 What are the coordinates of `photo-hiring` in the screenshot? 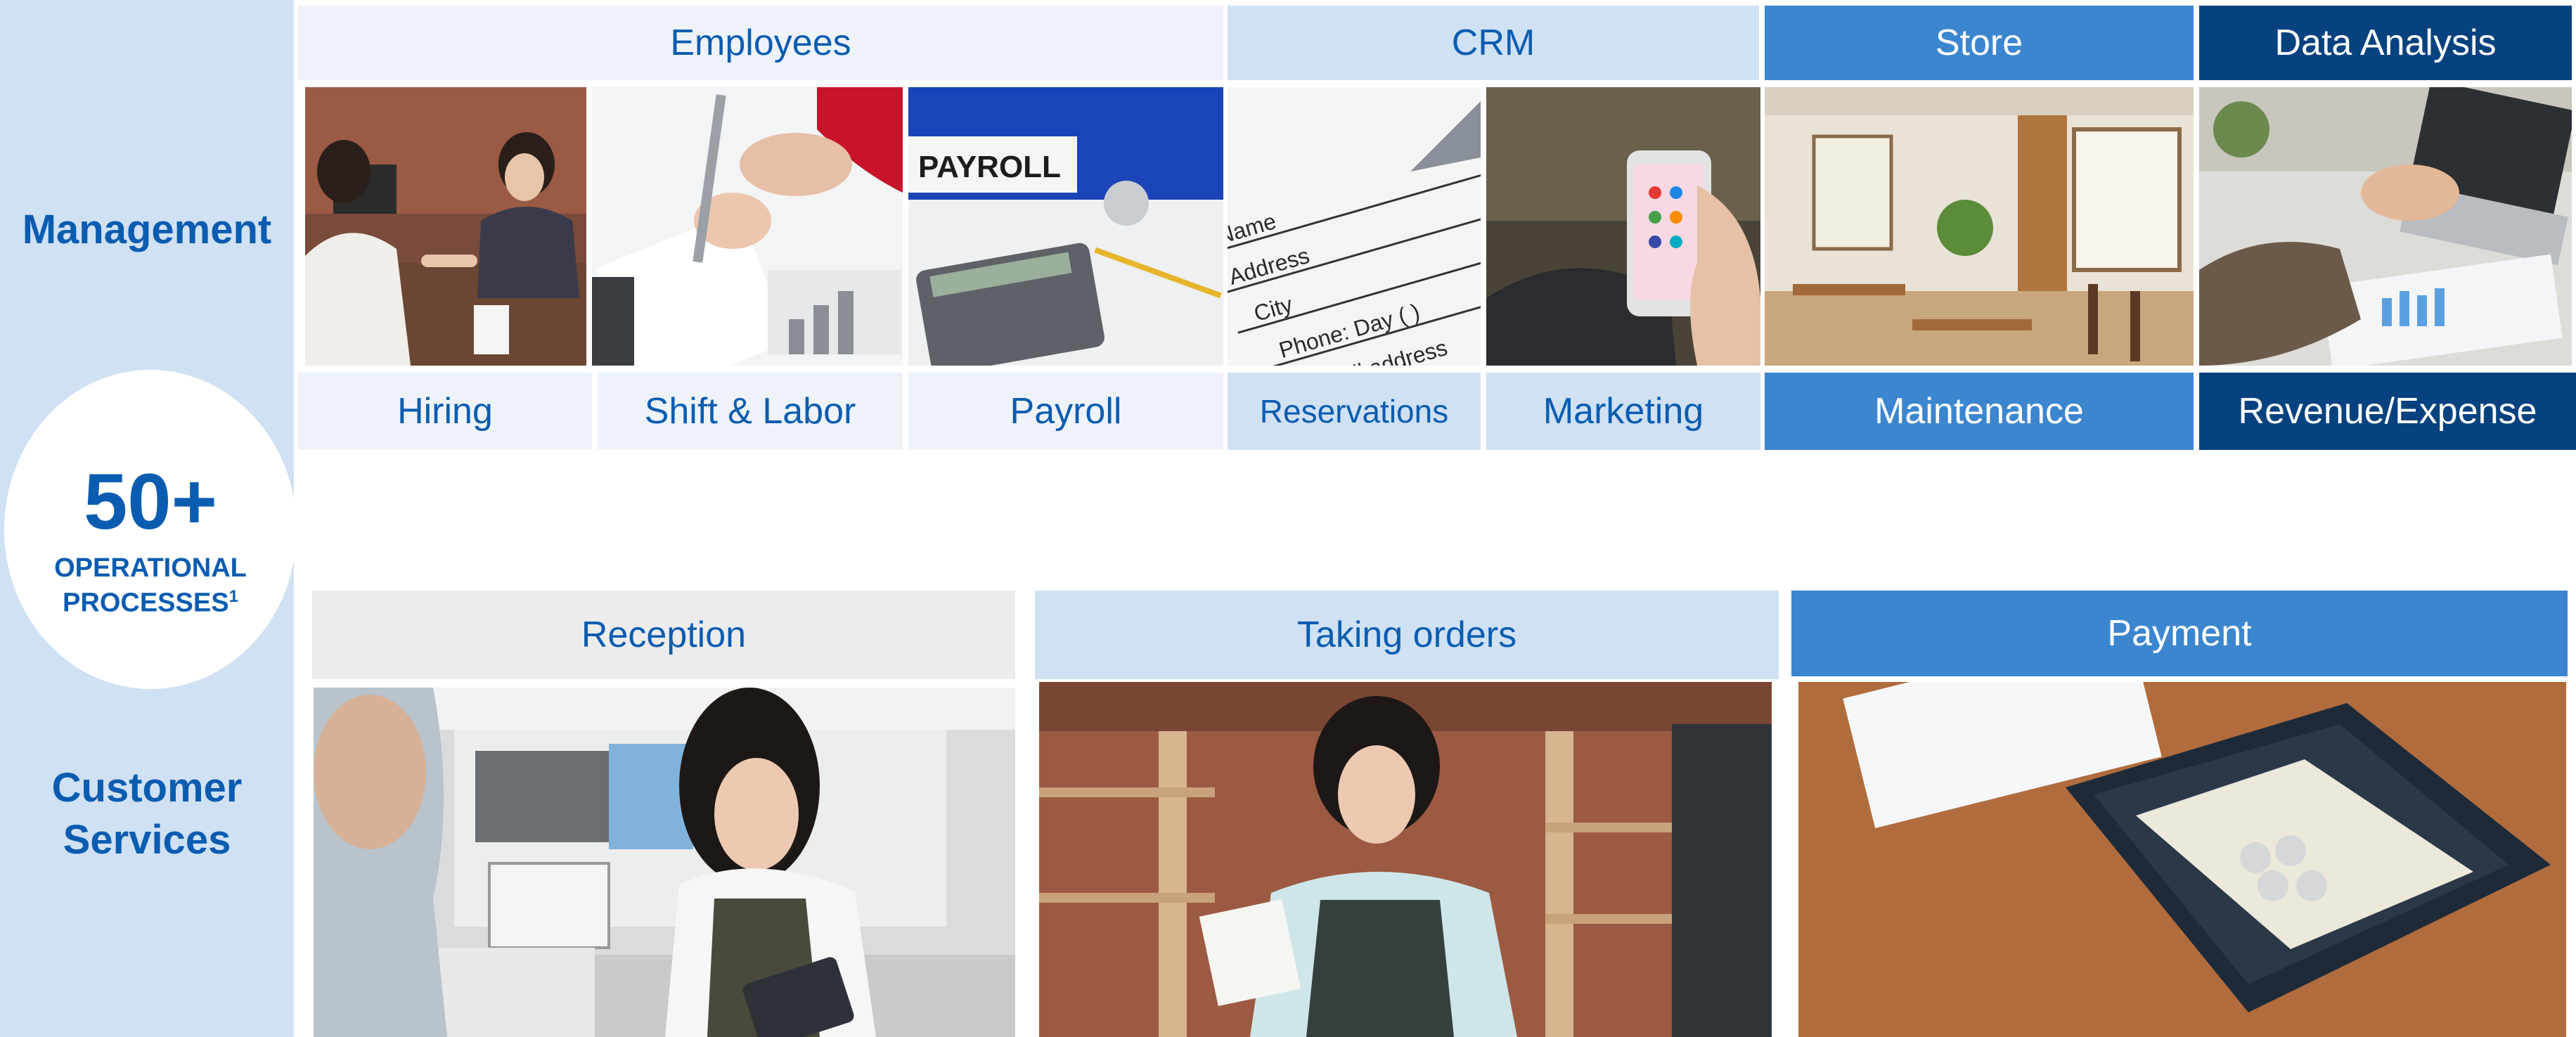 It's located at (445, 227).